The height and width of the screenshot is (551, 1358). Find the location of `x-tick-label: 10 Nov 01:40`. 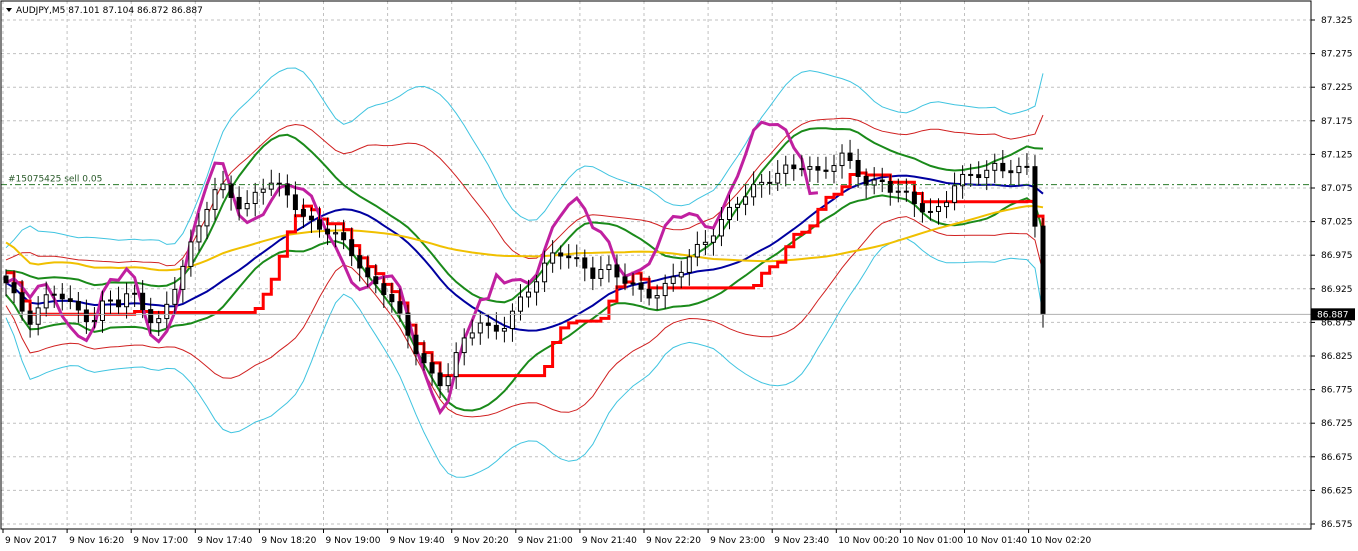

x-tick-label: 10 Nov 01:40 is located at coordinates (997, 541).